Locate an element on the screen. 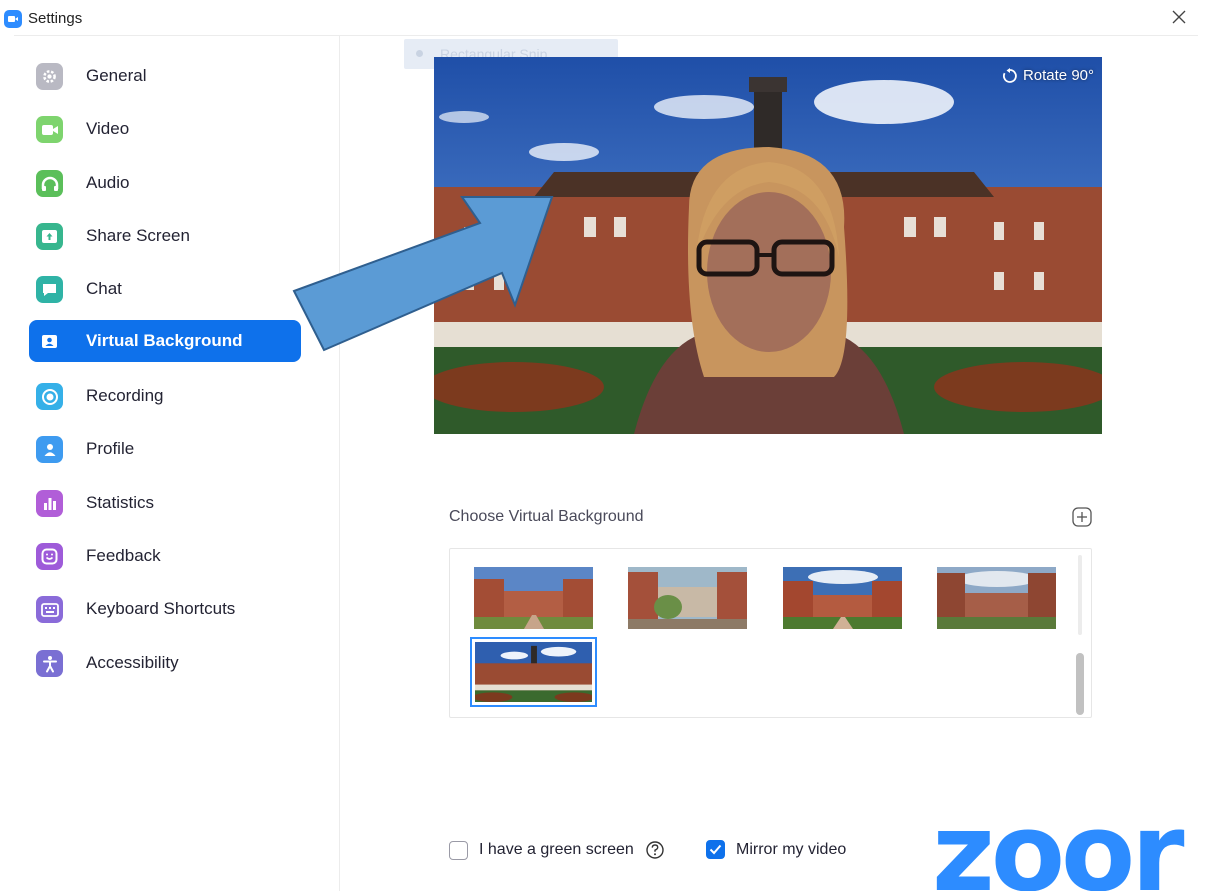  sidebar-item-label: Share Screen is located at coordinates (138, 235).